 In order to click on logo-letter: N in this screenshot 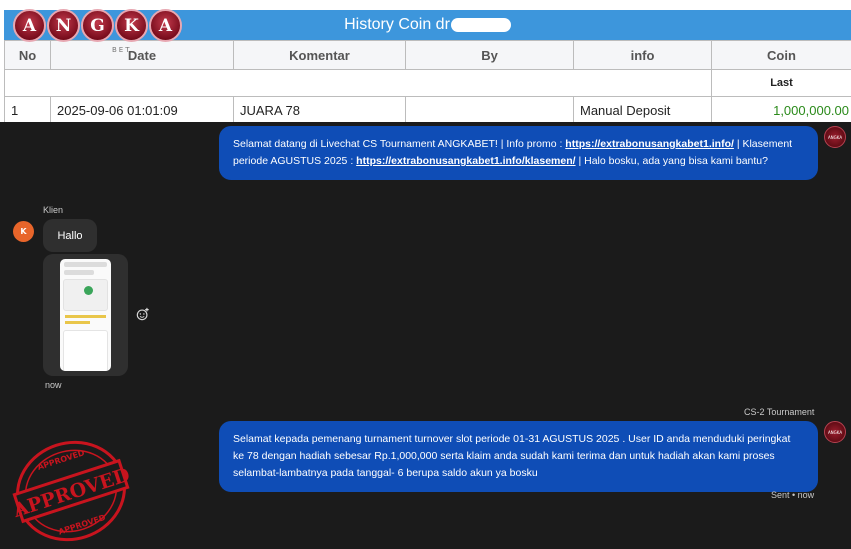, I will do `click(63, 25)`.